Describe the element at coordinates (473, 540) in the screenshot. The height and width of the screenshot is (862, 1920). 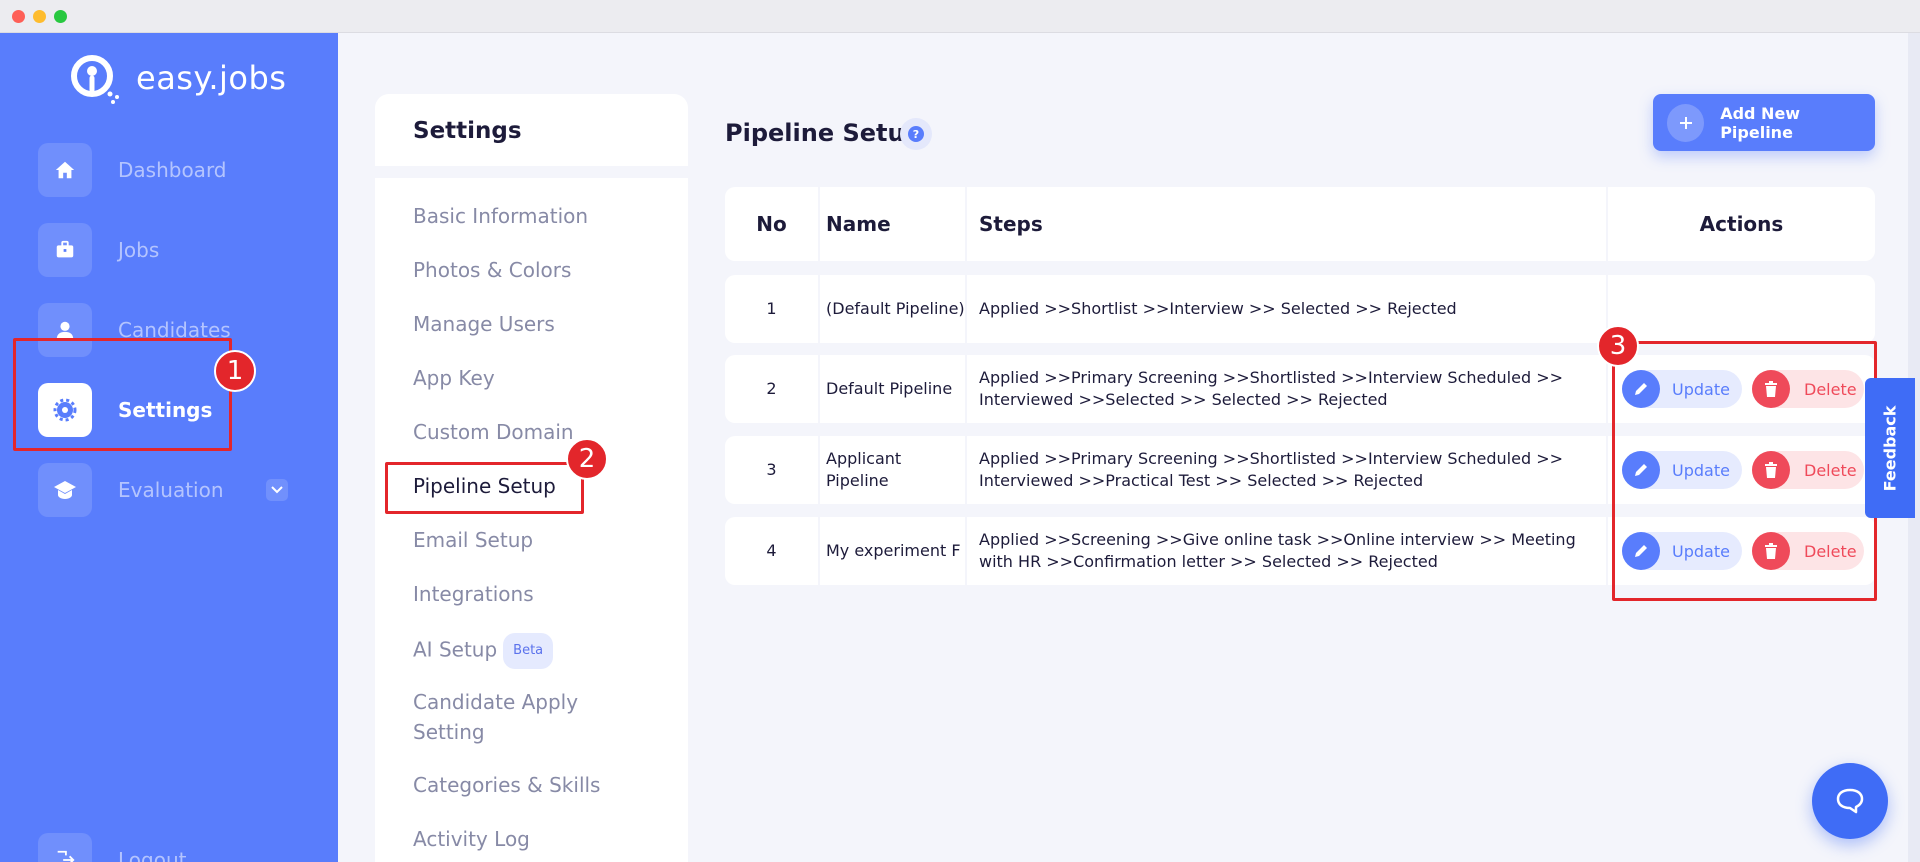
I see `settings-item-email-setup: Email Setup` at that location.